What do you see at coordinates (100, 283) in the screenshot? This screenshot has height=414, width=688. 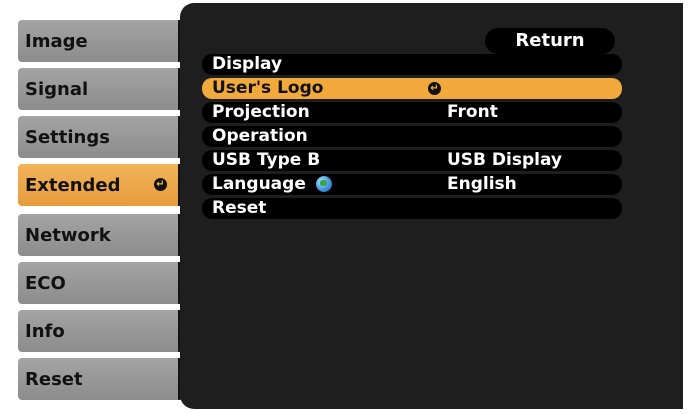 I see `menu-item-eco: ECO` at bounding box center [100, 283].